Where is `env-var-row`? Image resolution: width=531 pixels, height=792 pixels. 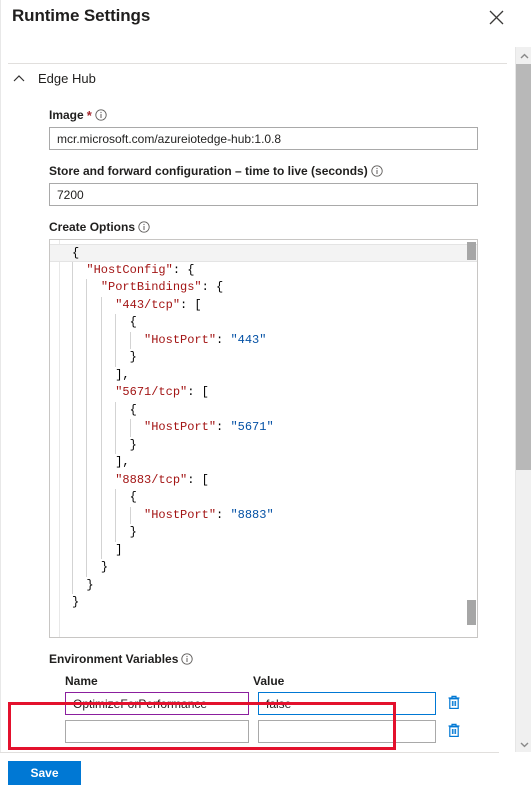 env-var-row is located at coordinates (290, 731).